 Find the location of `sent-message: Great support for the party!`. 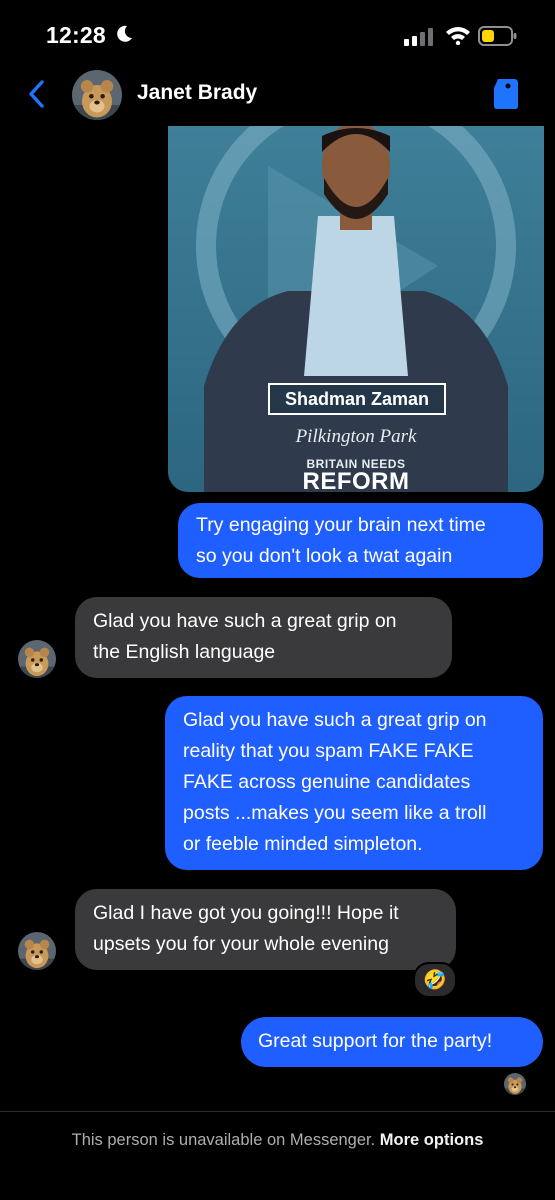

sent-message: Great support for the party! is located at coordinates (392, 1042).